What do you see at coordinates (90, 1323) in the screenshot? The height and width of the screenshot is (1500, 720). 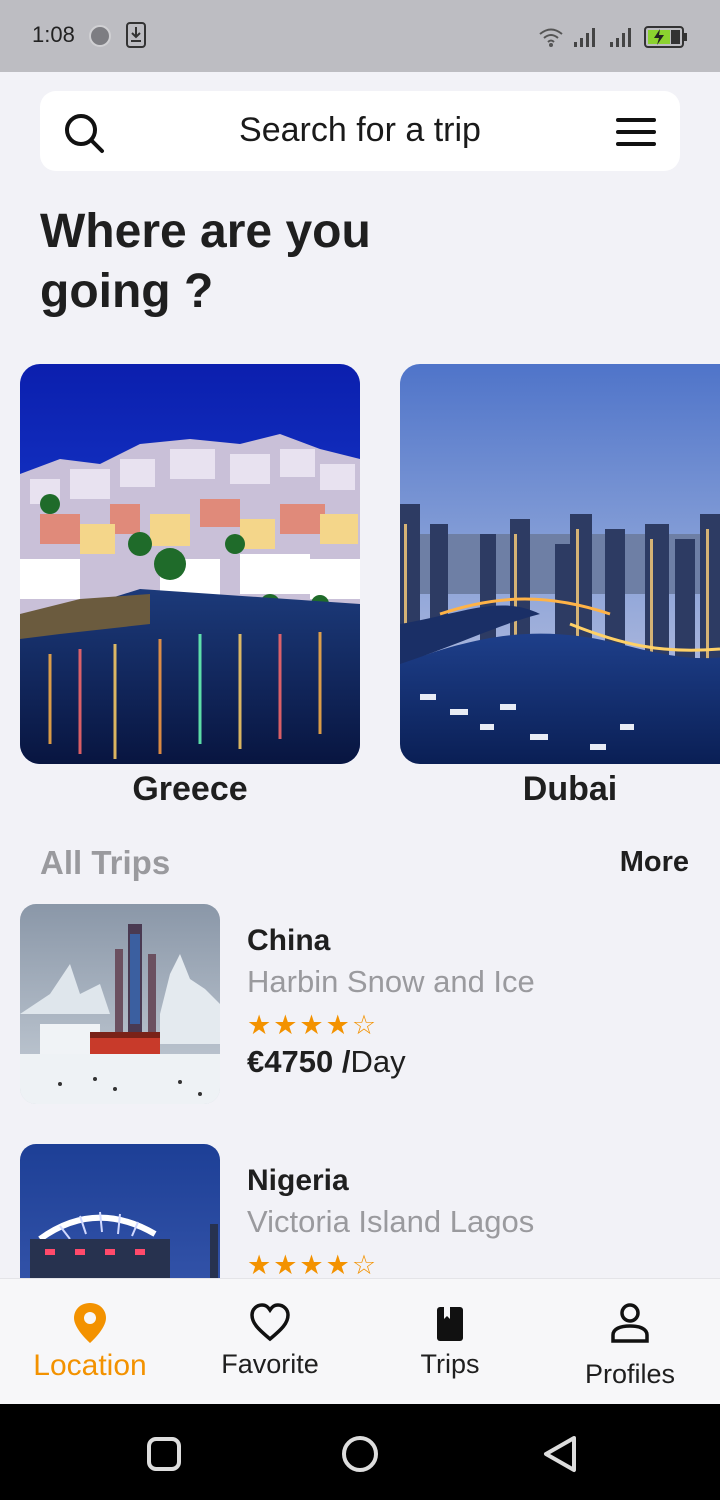 I see `location-pin-icon` at bounding box center [90, 1323].